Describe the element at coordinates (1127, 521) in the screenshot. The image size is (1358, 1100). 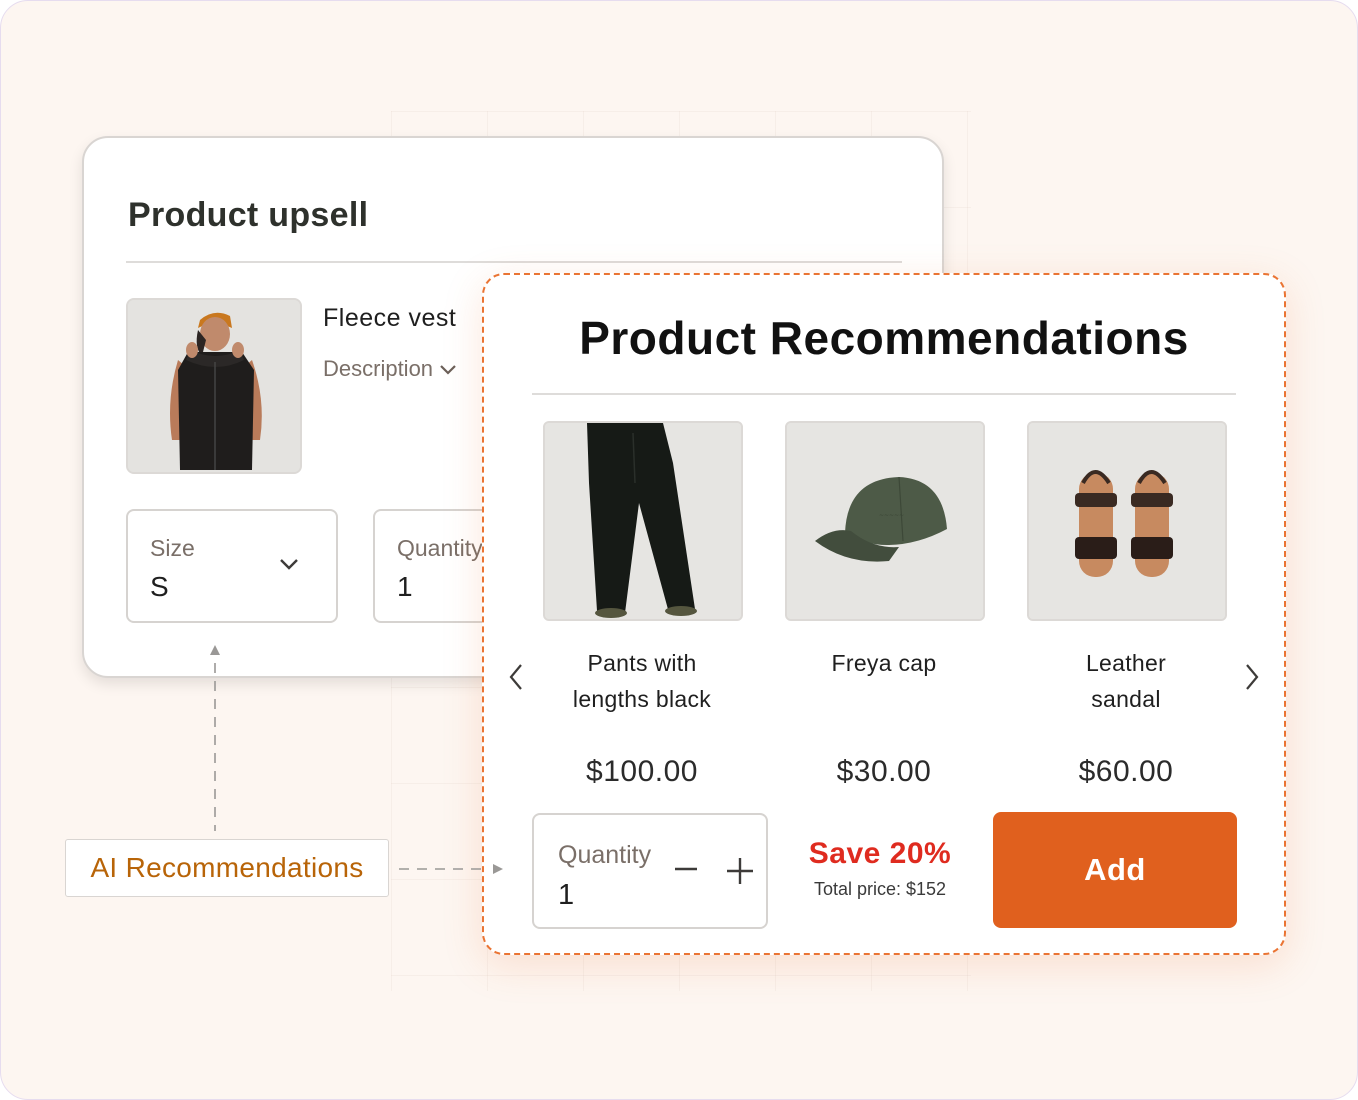
I see `sandal-image` at that location.